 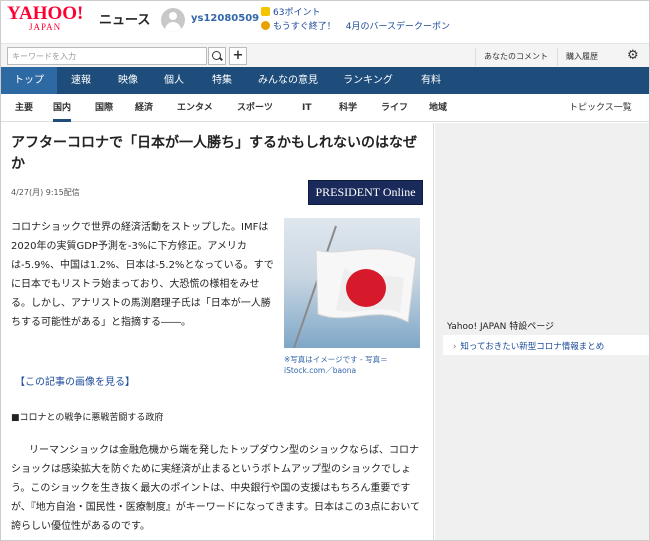 What do you see at coordinates (297, 13) in the screenshot?
I see `points-text: 63ポイント` at bounding box center [297, 13].